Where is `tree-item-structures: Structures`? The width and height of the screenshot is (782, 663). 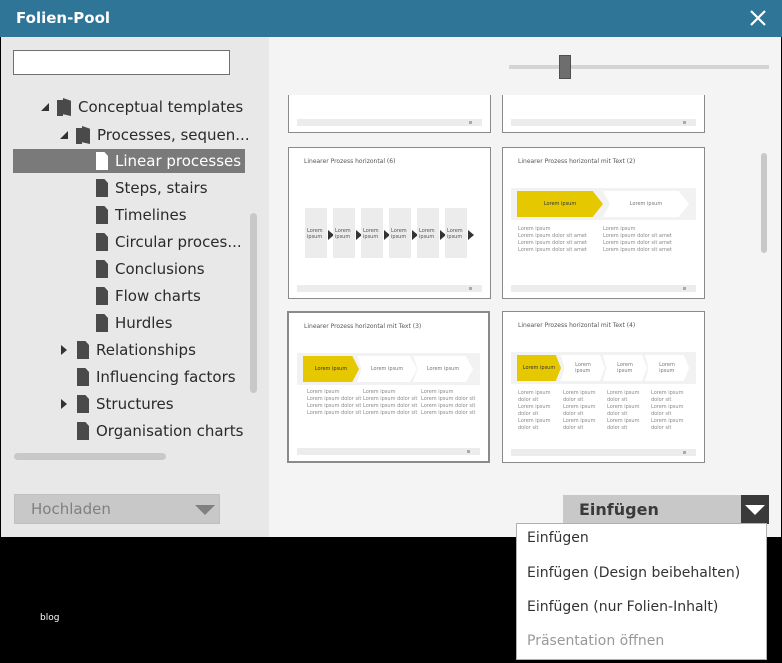 tree-item-structures: Structures is located at coordinates (117, 404).